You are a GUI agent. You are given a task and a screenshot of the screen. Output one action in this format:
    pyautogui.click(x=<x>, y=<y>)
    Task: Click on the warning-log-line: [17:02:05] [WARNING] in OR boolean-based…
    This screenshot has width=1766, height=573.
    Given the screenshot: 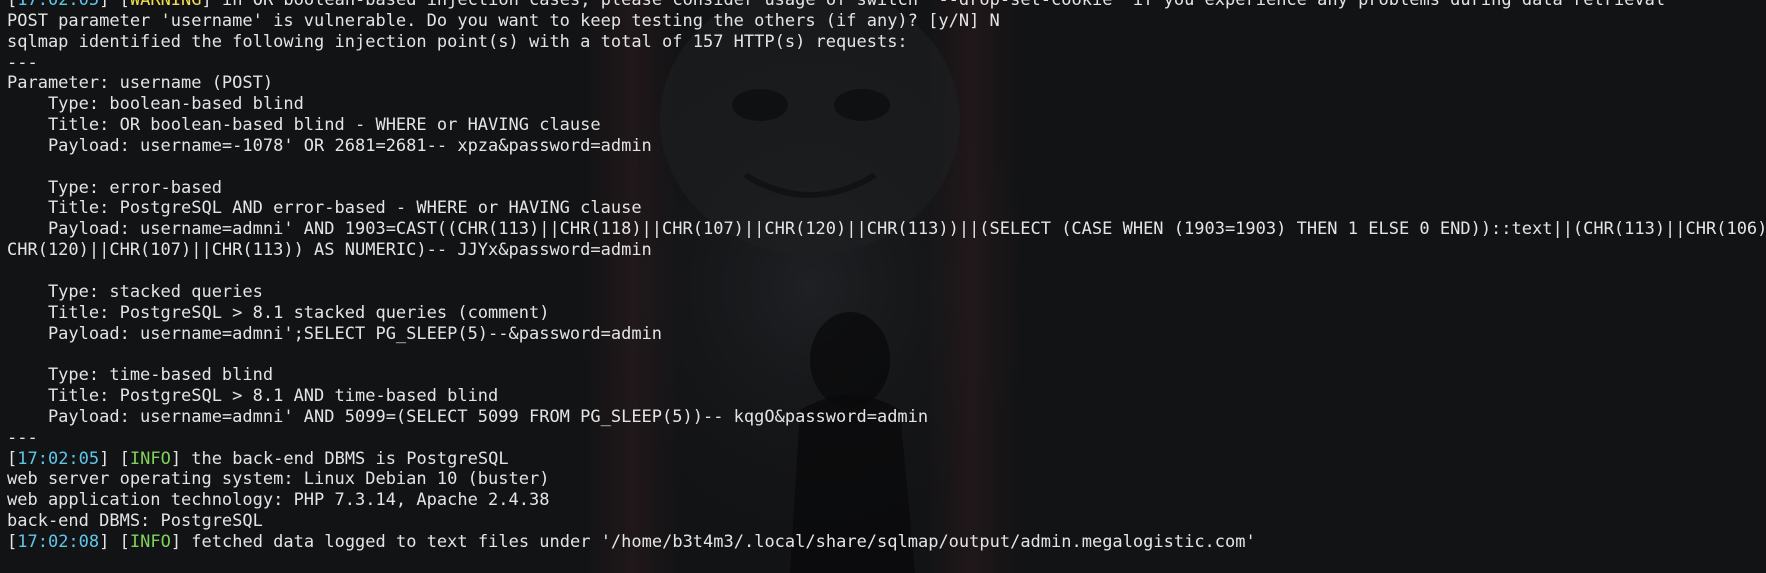 What is the action you would take?
    pyautogui.click(x=886, y=5)
    